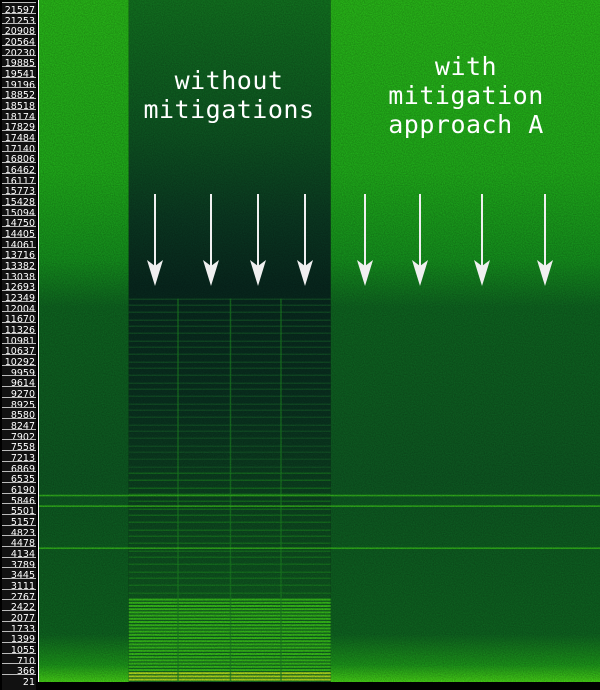  What do you see at coordinates (229, 95) in the screenshot?
I see `annotation-without-mitigations: without mitigations` at bounding box center [229, 95].